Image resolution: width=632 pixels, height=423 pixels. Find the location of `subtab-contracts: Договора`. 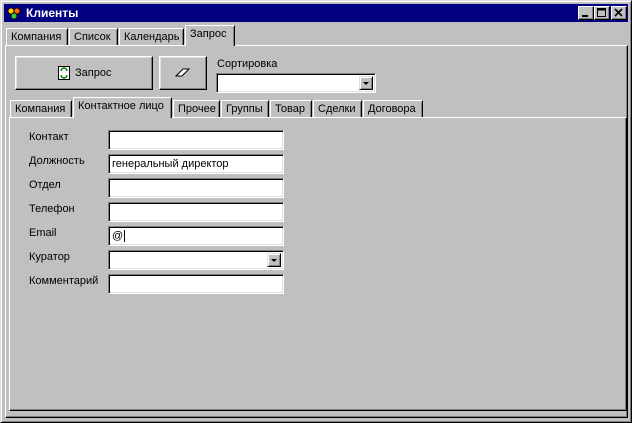

subtab-contracts: Договора is located at coordinates (393, 109).